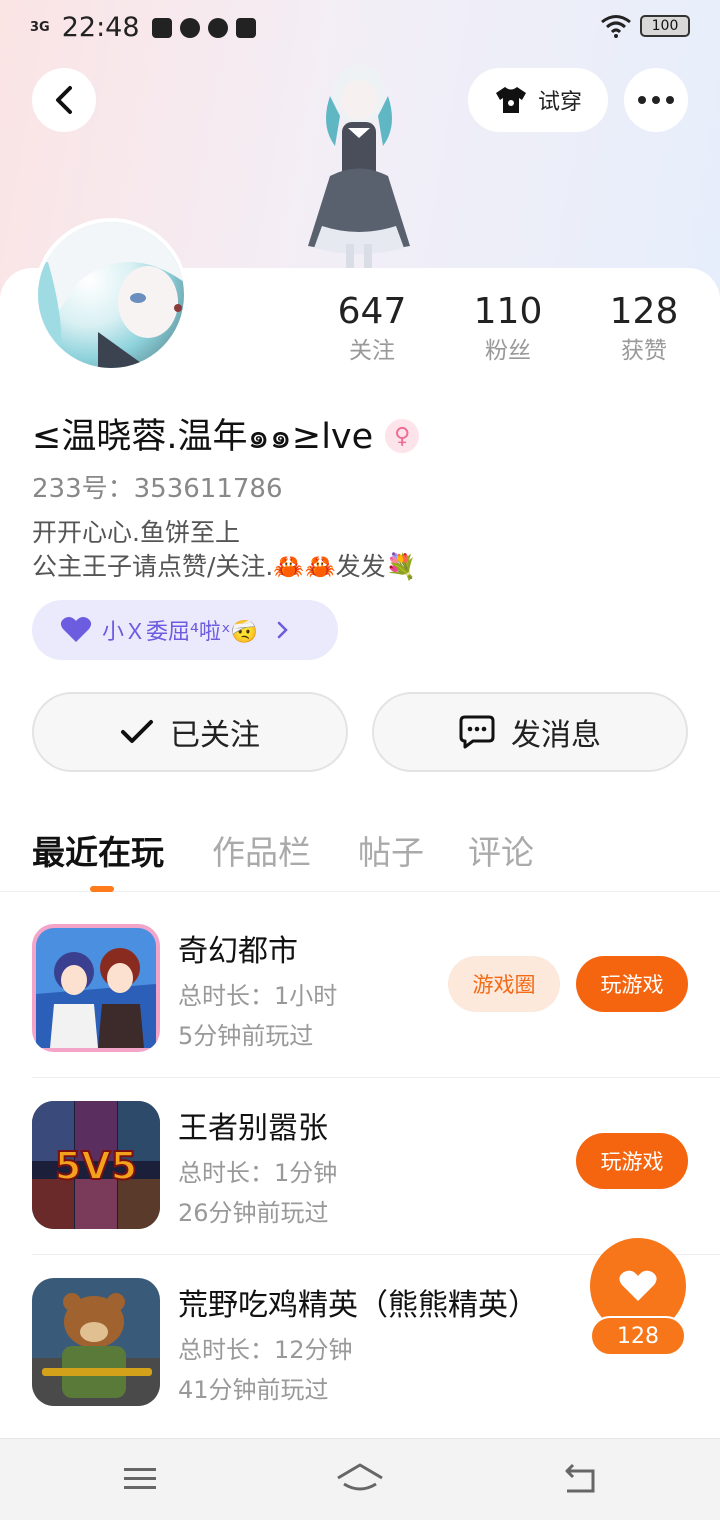 This screenshot has width=720, height=1520. What do you see at coordinates (245, 27) in the screenshot?
I see `check-notification-icon` at bounding box center [245, 27].